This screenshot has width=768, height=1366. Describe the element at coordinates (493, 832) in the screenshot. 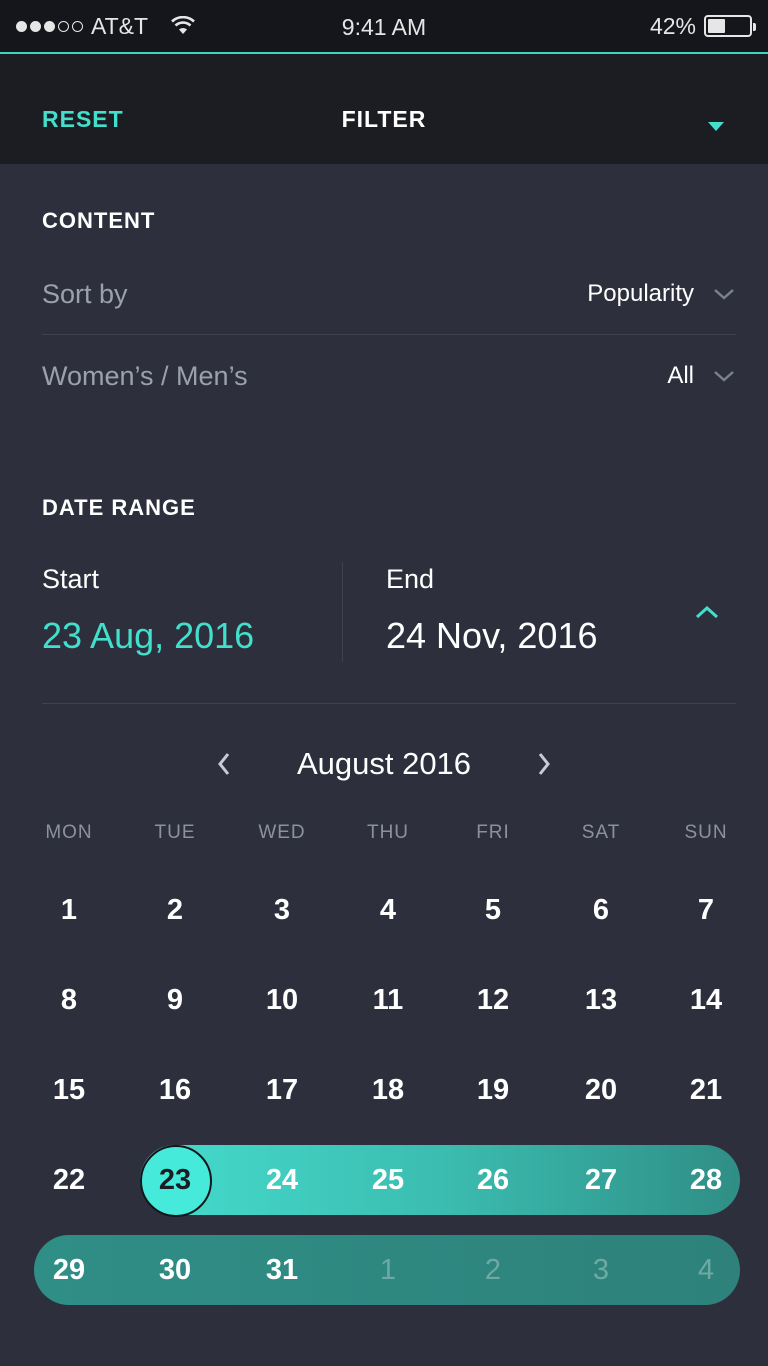

I see `weekday-label: FRI` at that location.